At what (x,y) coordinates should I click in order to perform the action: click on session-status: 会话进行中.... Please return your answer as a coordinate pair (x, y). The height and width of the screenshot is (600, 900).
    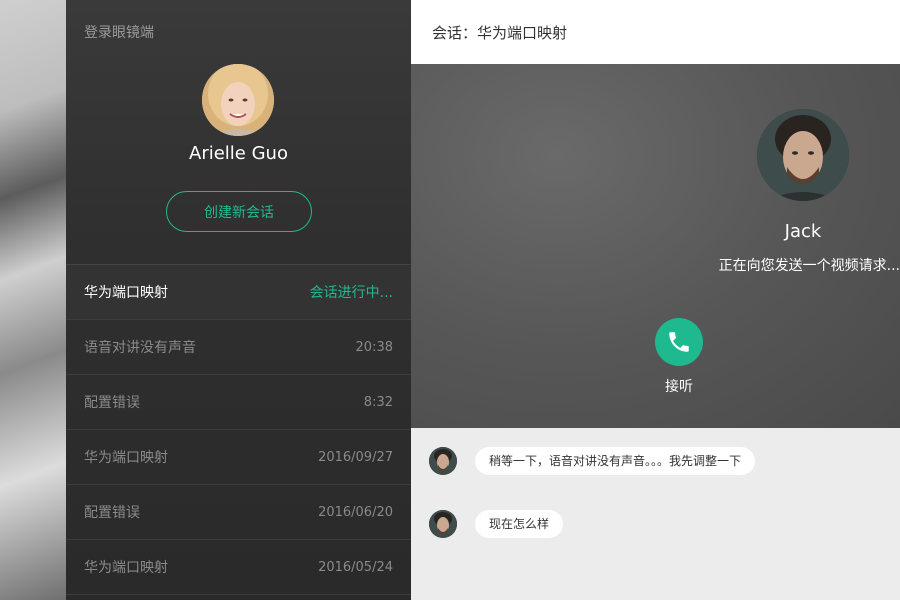
    Looking at the image, I should click on (351, 293).